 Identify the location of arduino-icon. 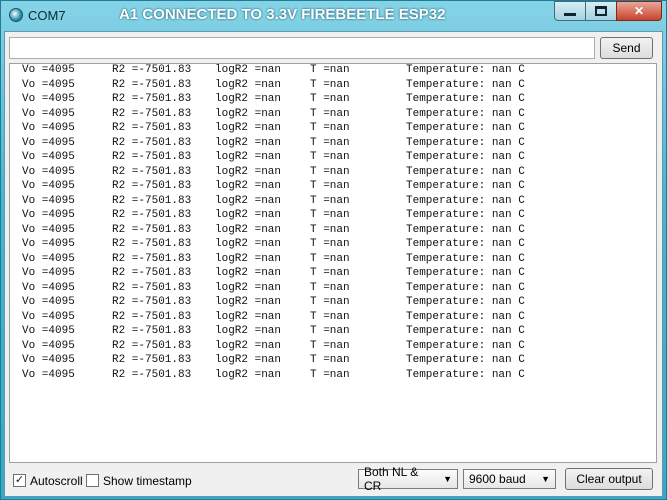
(16, 15).